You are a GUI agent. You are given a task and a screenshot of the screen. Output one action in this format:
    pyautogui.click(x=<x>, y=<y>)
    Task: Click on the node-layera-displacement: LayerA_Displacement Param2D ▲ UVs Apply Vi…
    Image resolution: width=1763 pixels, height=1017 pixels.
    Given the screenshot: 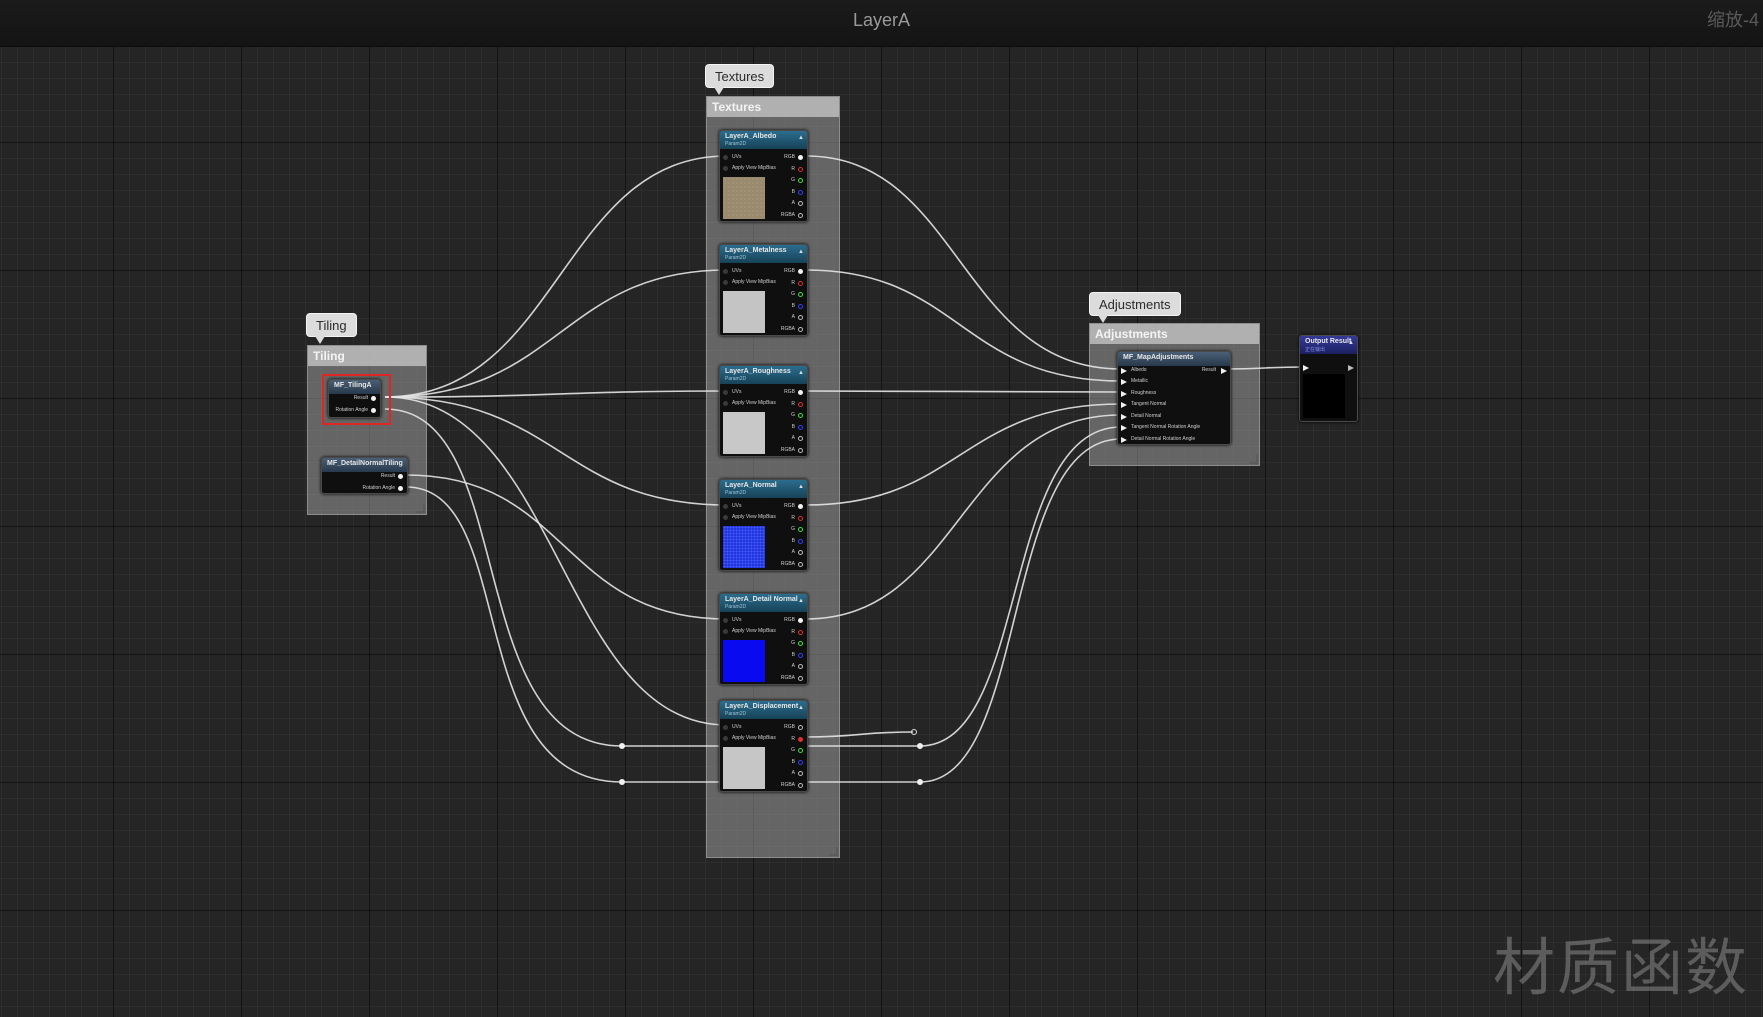 What is the action you would take?
    pyautogui.click(x=763, y=746)
    